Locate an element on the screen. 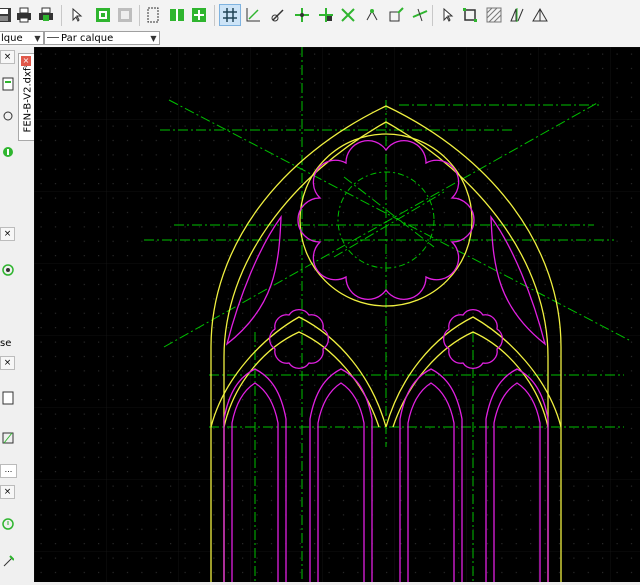 The width and height of the screenshot is (640, 585). main-toolbar is located at coordinates (320, 16).